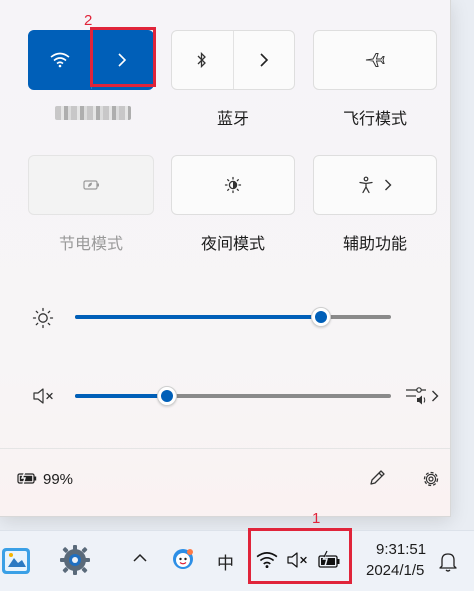 Image resolution: width=474 pixels, height=591 pixels. I want to click on input-method-indicator: 中, so click(225, 561).